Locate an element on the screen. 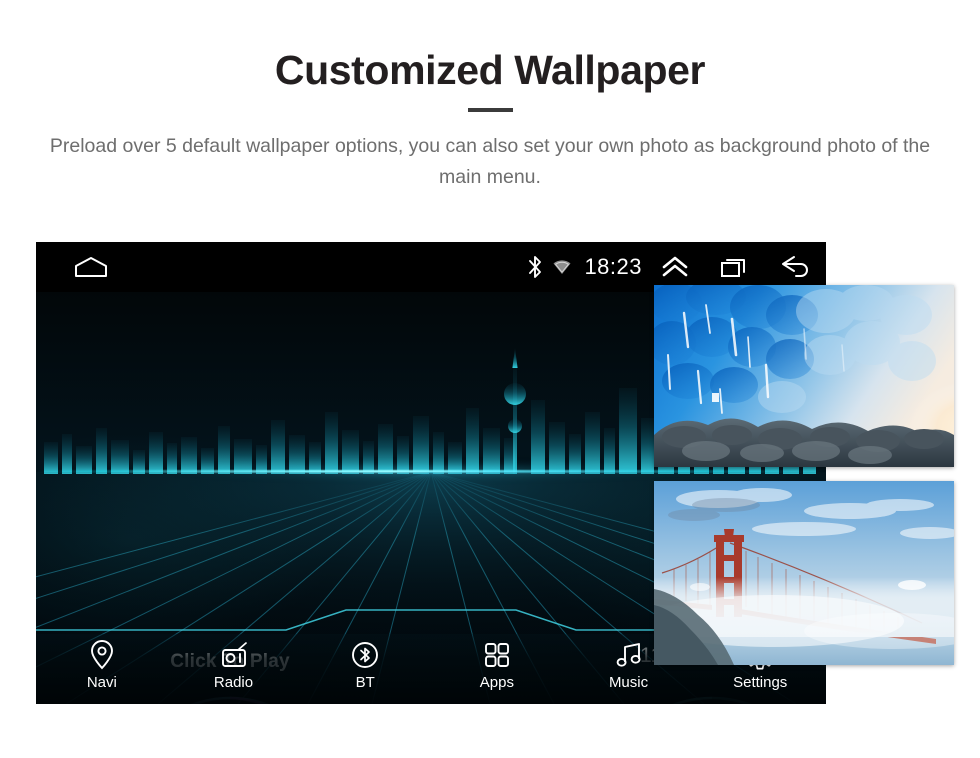  status-clock: 18:23 is located at coordinates (613, 266).